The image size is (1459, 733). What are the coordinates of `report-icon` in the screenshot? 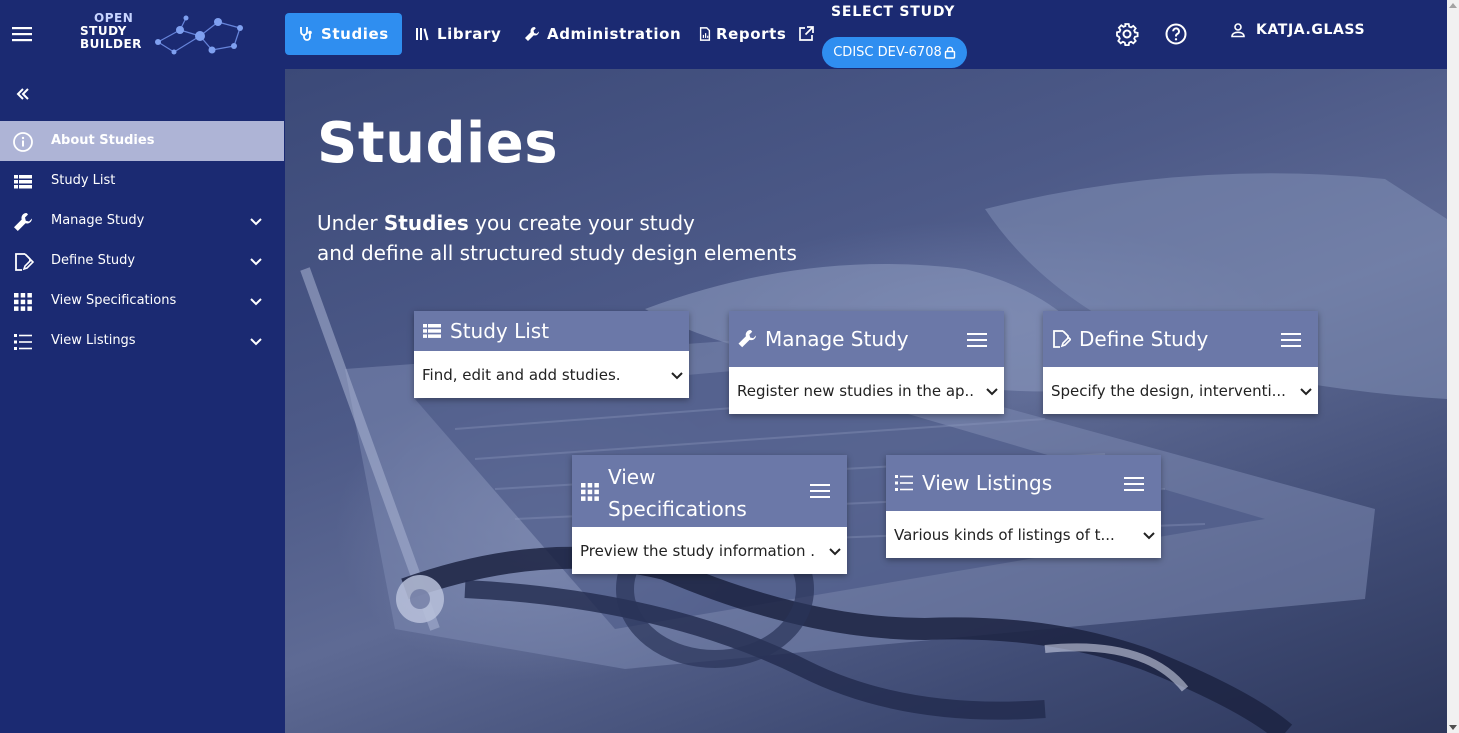 It's located at (705, 34).